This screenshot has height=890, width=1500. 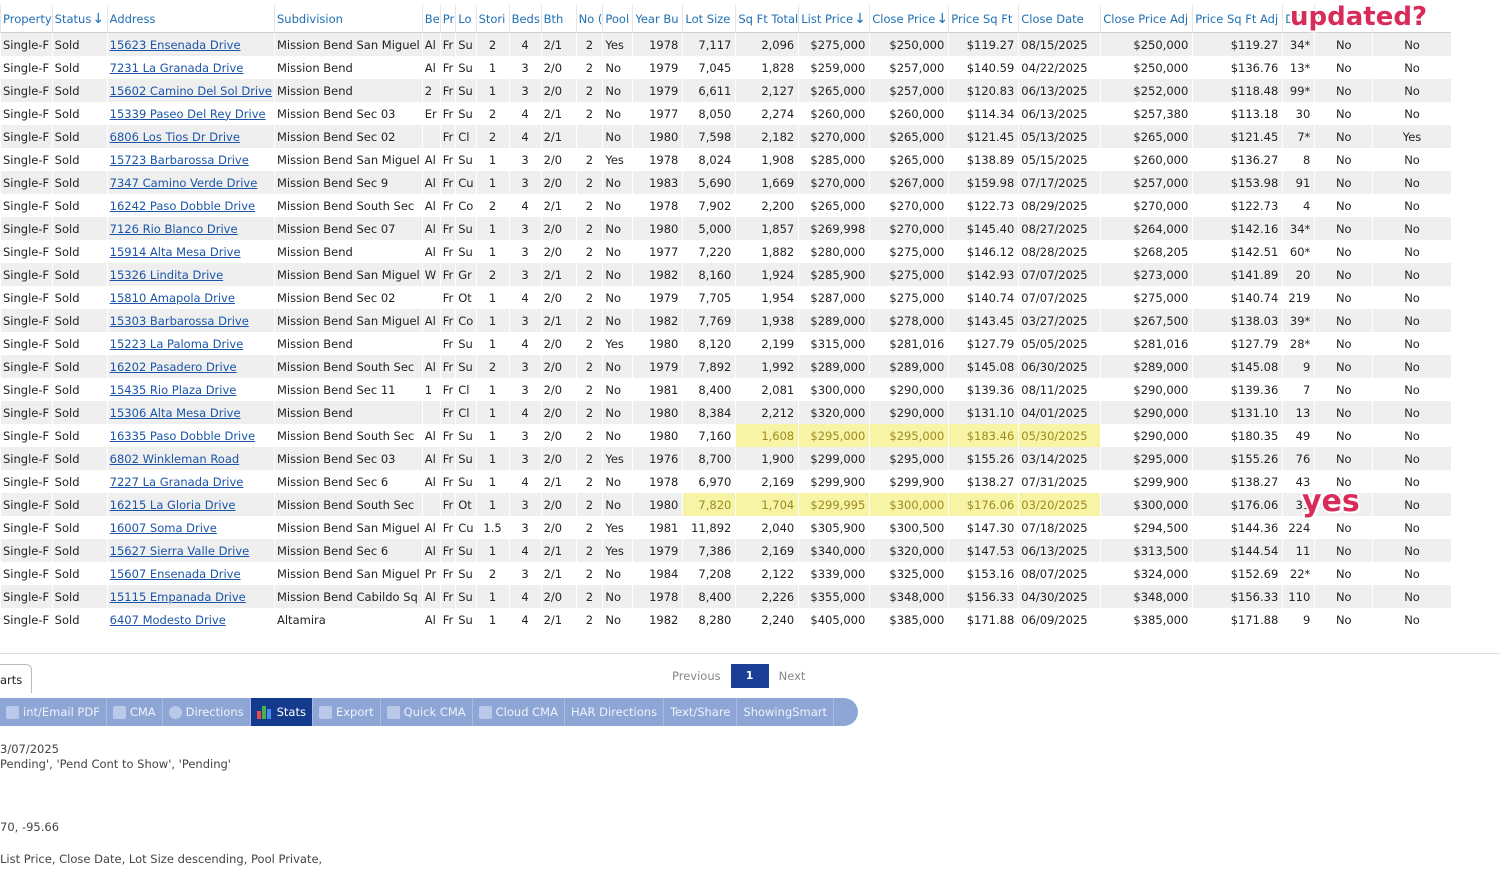 I want to click on cell-address: 15602 Camino Del Sol Drive, so click(x=190, y=90).